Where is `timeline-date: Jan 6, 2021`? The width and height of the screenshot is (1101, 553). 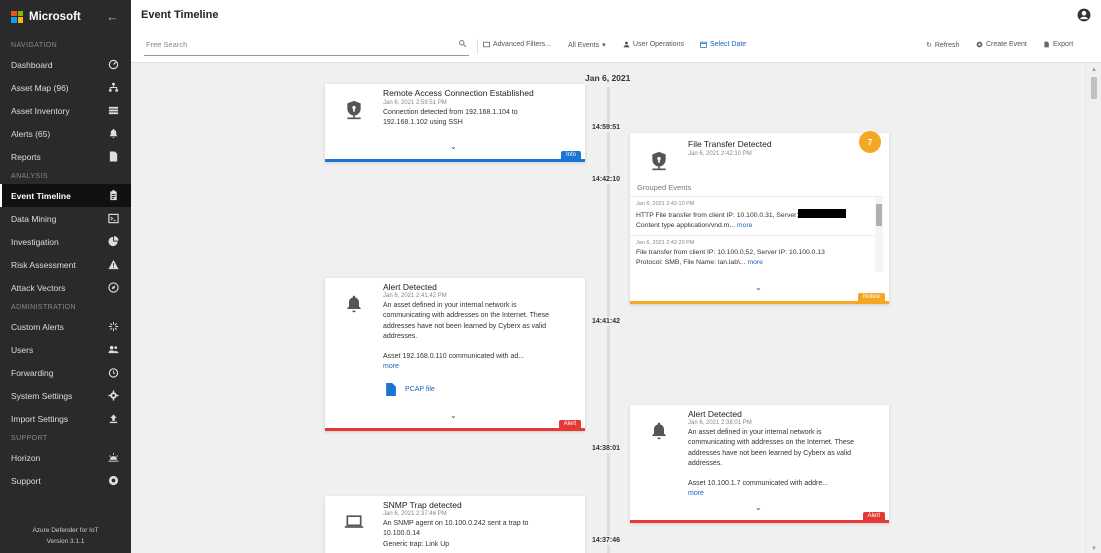 timeline-date: Jan 6, 2021 is located at coordinates (608, 78).